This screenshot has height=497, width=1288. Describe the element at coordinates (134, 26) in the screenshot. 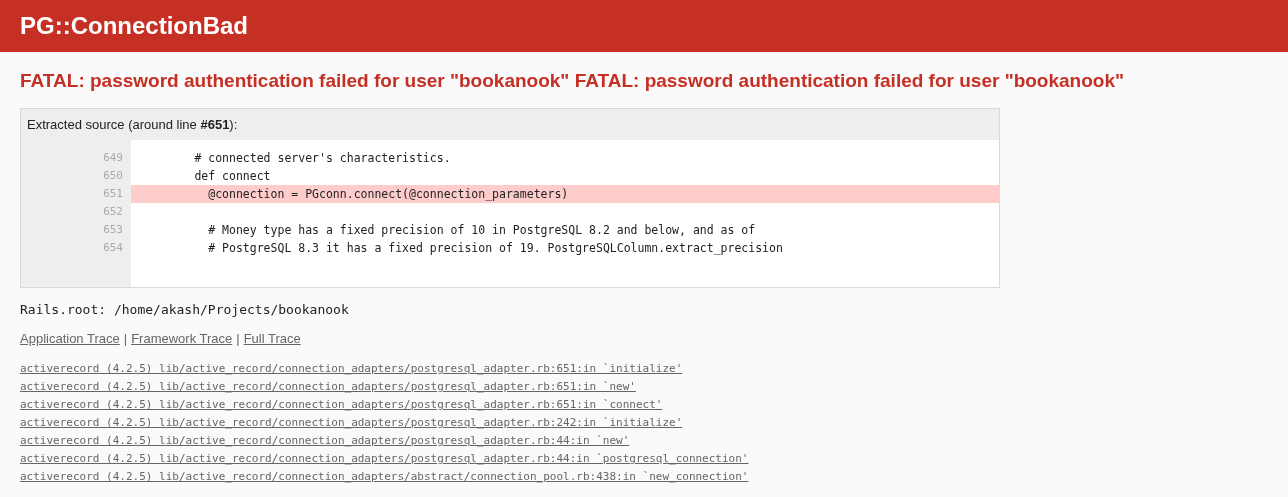

I see `page-title: PG::ConnectionBad` at that location.